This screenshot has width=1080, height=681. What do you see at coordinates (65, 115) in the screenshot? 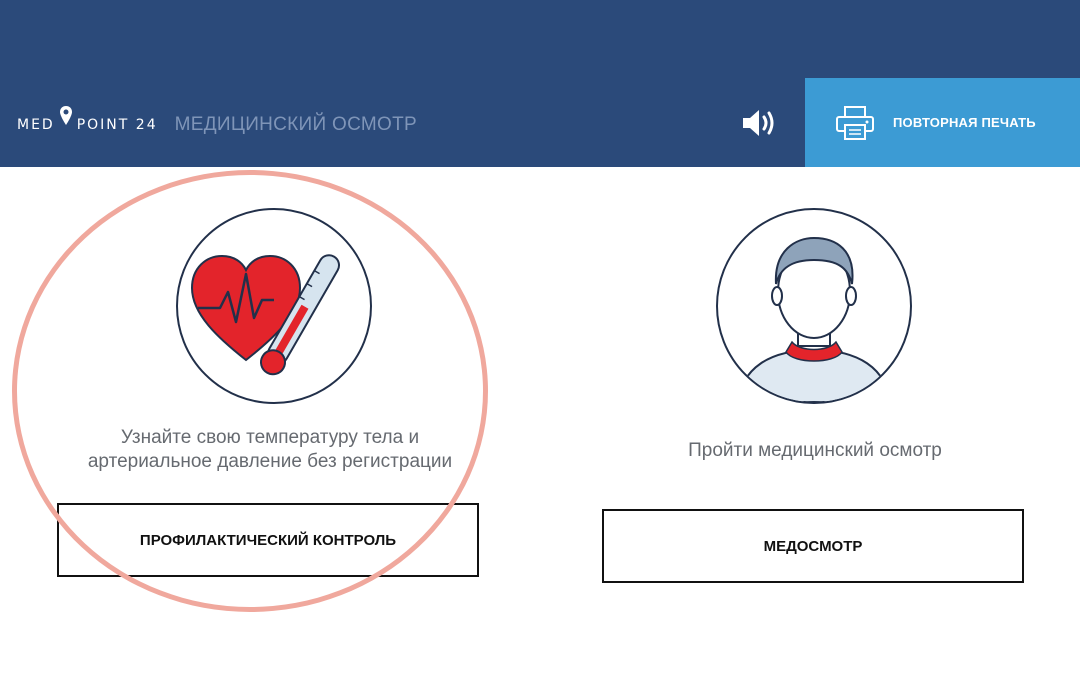
I see `location-pin-icon` at bounding box center [65, 115].